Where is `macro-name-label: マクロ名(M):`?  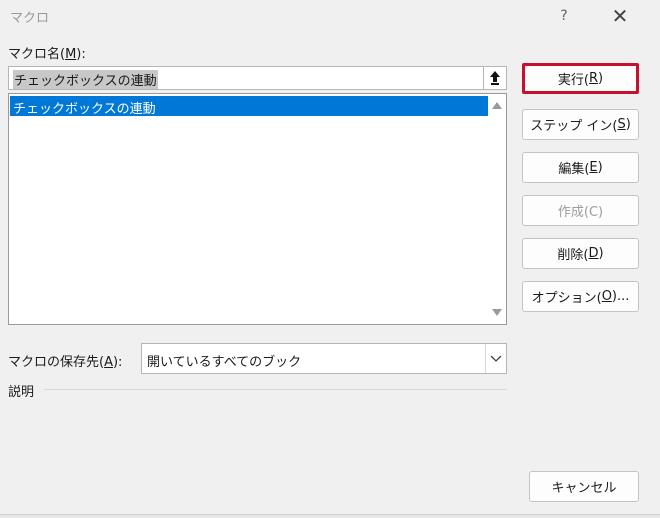 macro-name-label: マクロ名(M): is located at coordinates (47, 54).